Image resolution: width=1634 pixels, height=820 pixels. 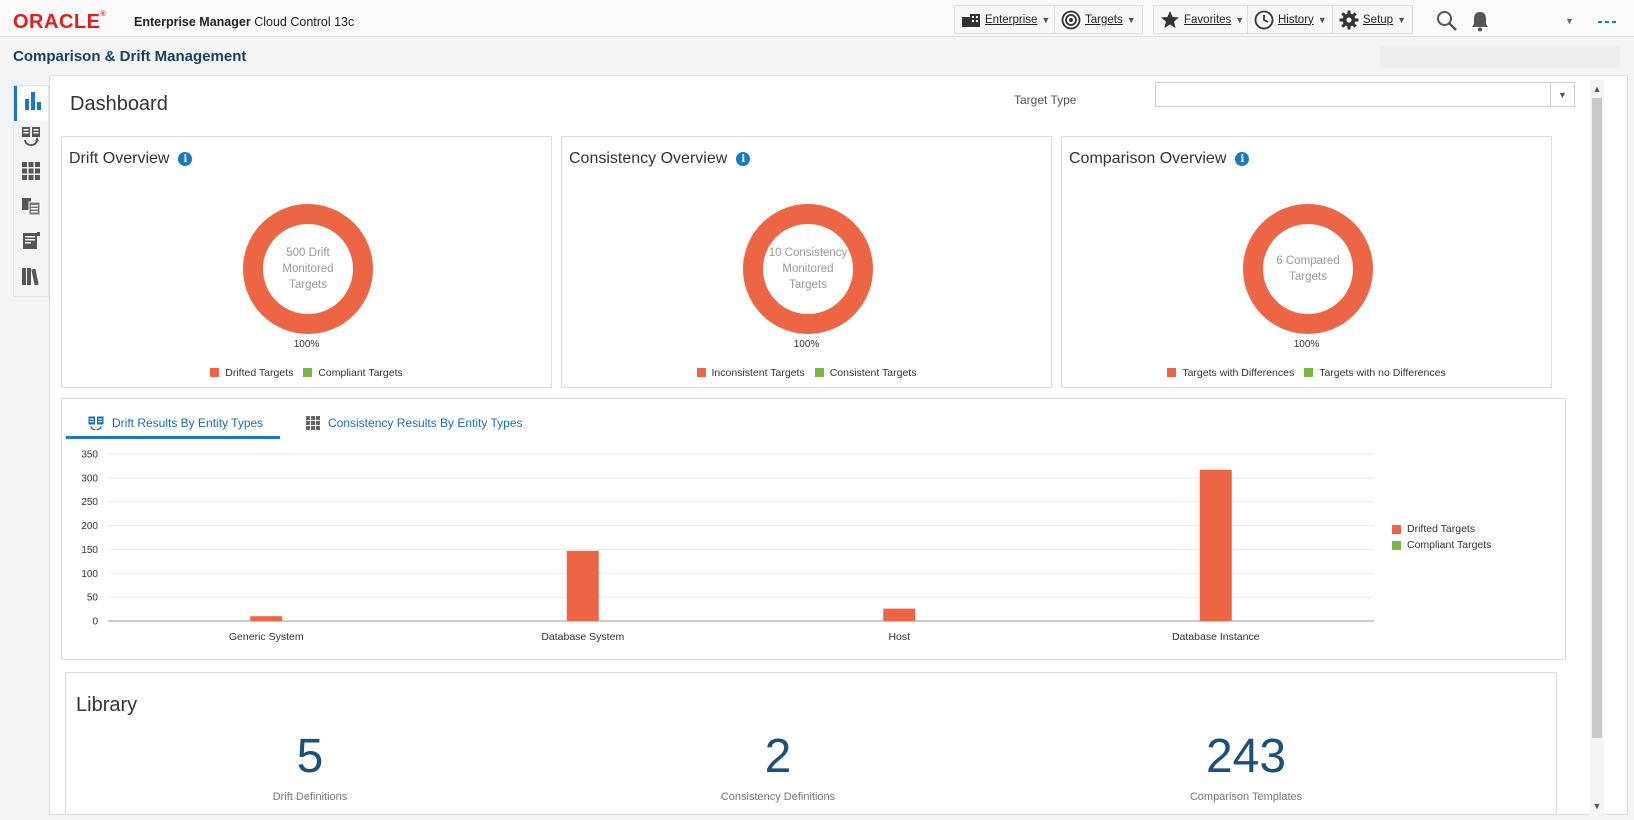 What do you see at coordinates (778, 756) in the screenshot?
I see `consistency-definitions-count: 2` at bounding box center [778, 756].